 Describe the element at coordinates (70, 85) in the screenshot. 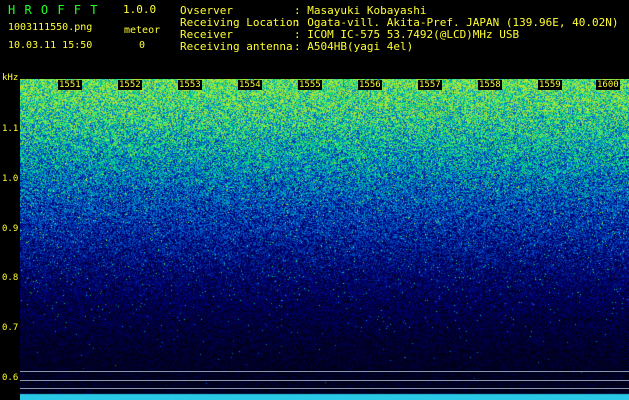

I see `minute-marker: 1551` at that location.